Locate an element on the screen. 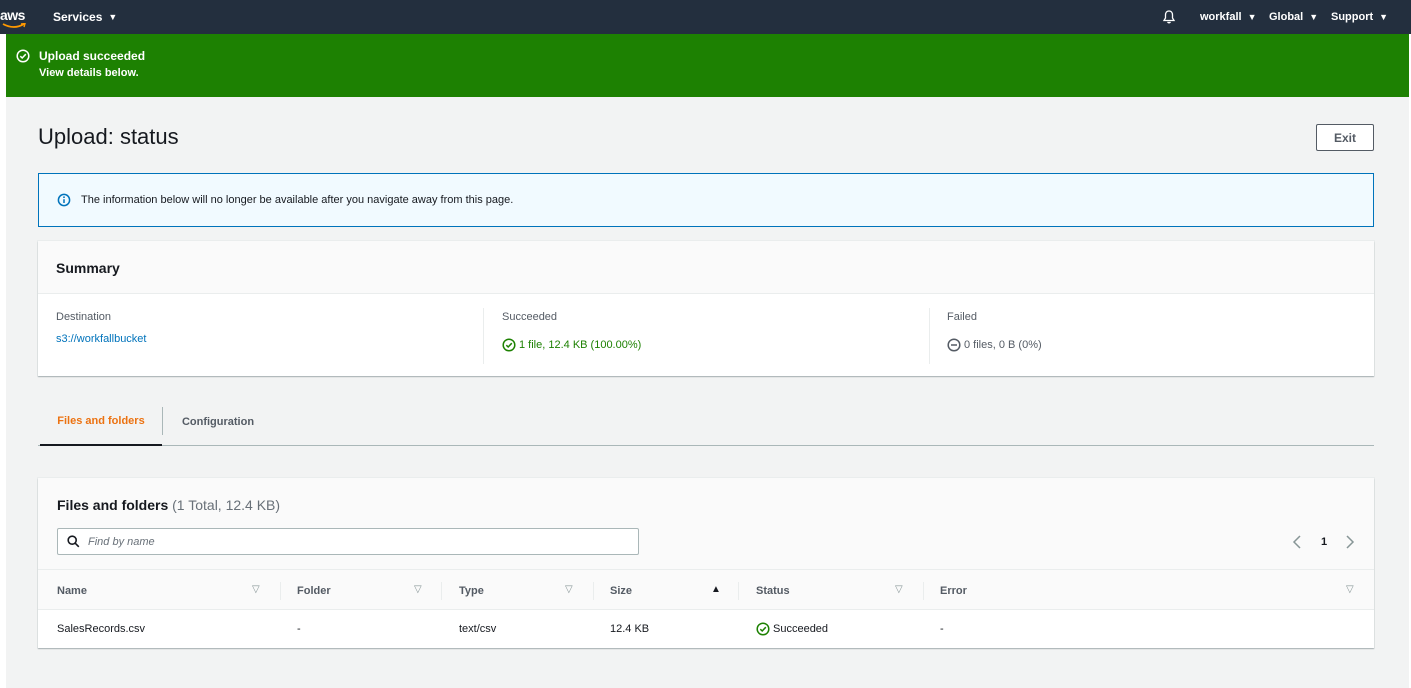  file-name-link: SalesRecords.csv is located at coordinates (101, 629).